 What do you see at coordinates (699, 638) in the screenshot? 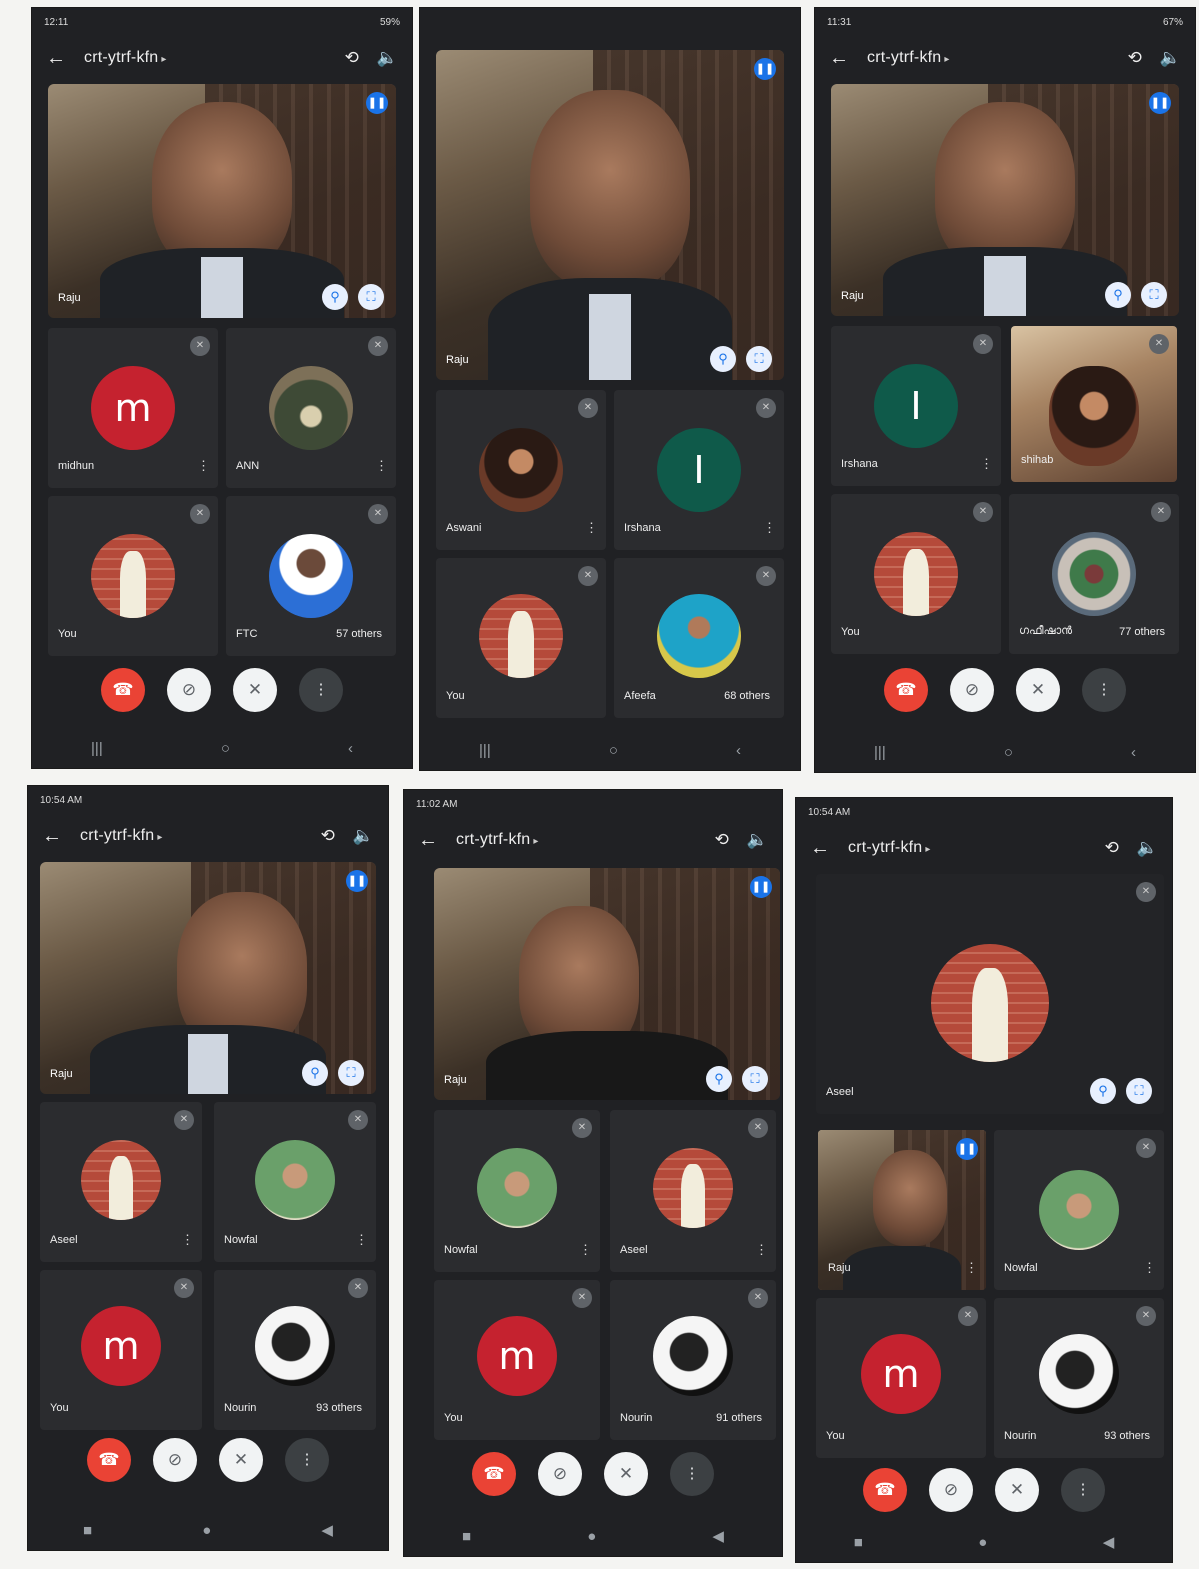
I see `participant-tile: ✕ Afeefa 68 others` at bounding box center [699, 638].